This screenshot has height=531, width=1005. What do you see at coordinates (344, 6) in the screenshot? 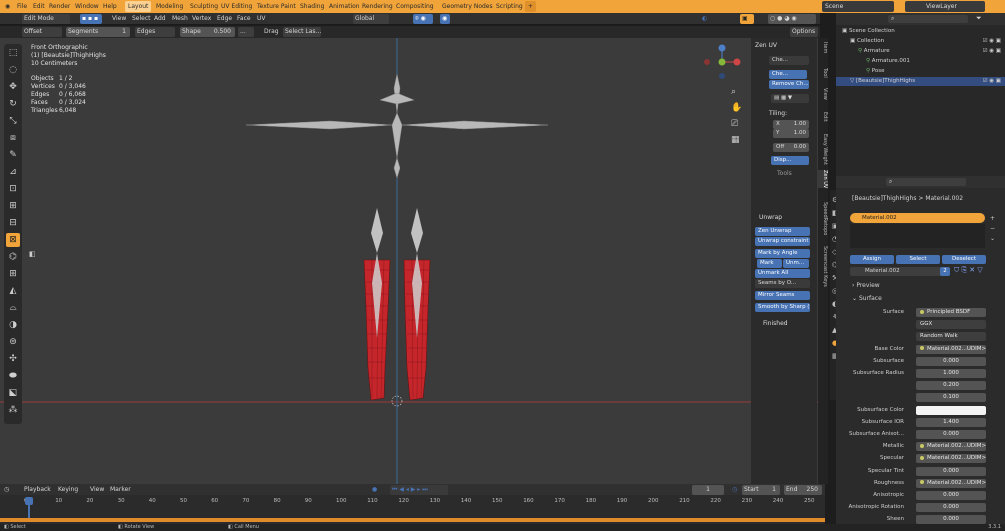
I see `workspace-tab-animation: Animation` at bounding box center [344, 6].